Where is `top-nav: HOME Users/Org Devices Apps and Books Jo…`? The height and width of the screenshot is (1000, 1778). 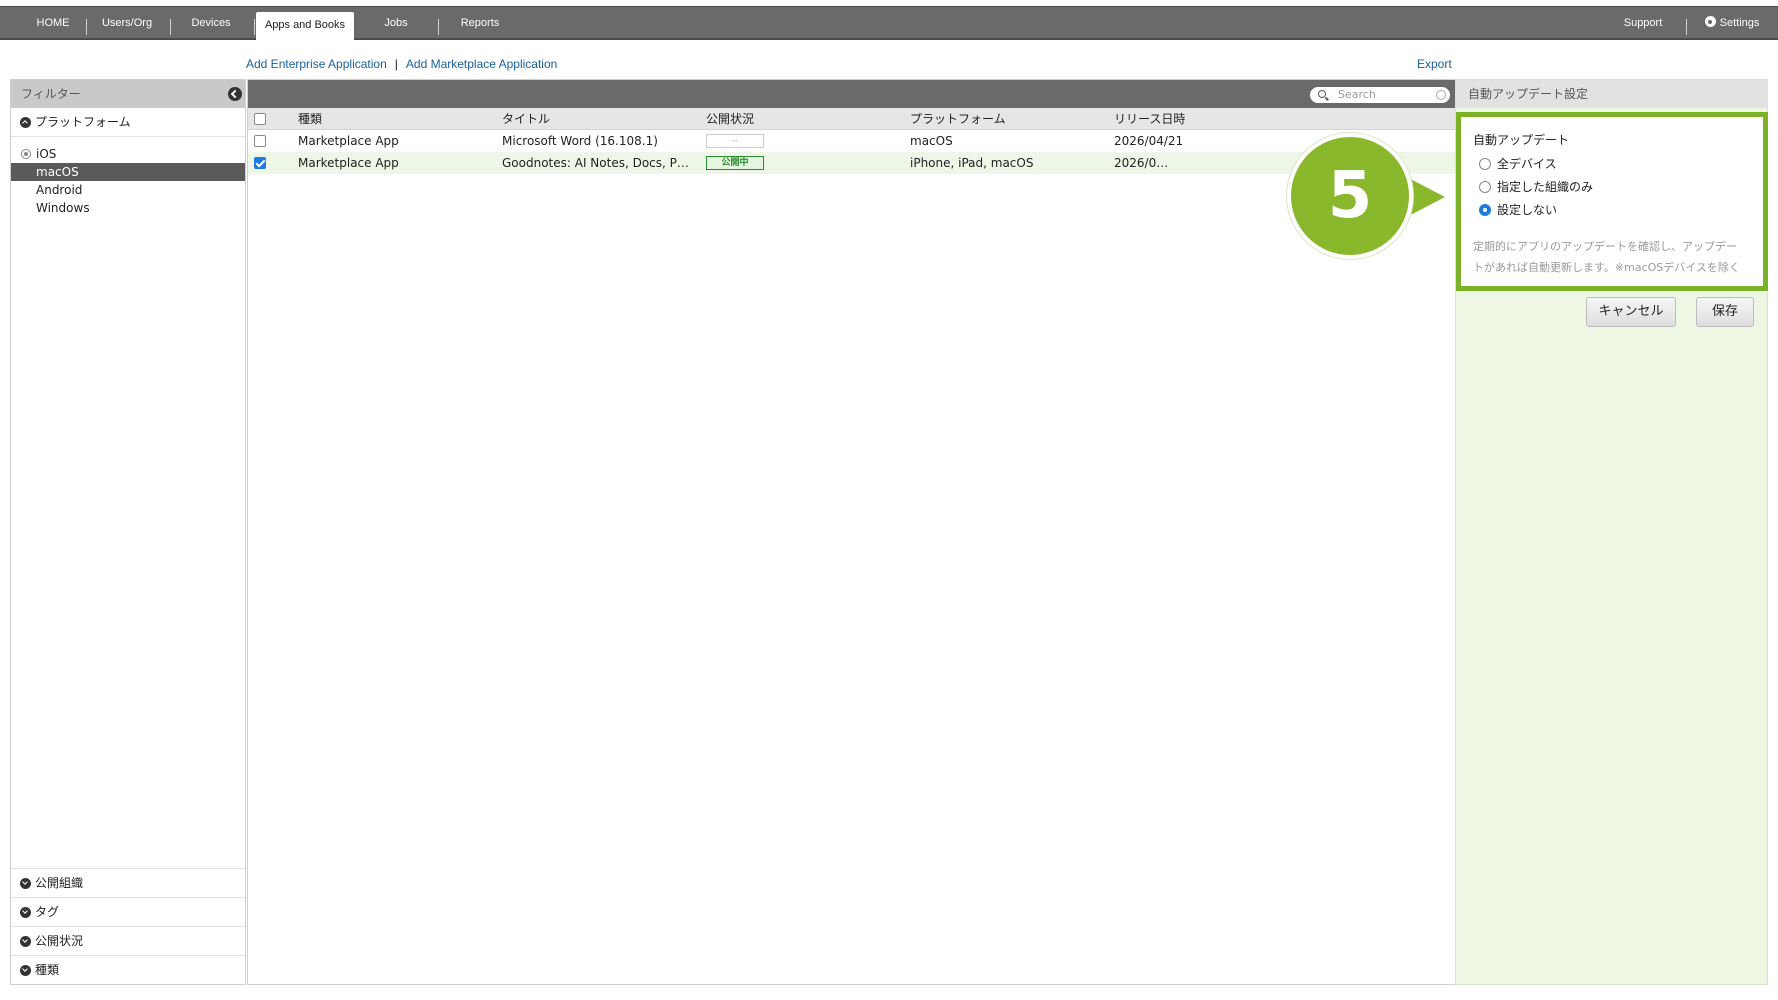 top-nav: HOME Users/Org Devices Apps and Books Jo… is located at coordinates (889, 23).